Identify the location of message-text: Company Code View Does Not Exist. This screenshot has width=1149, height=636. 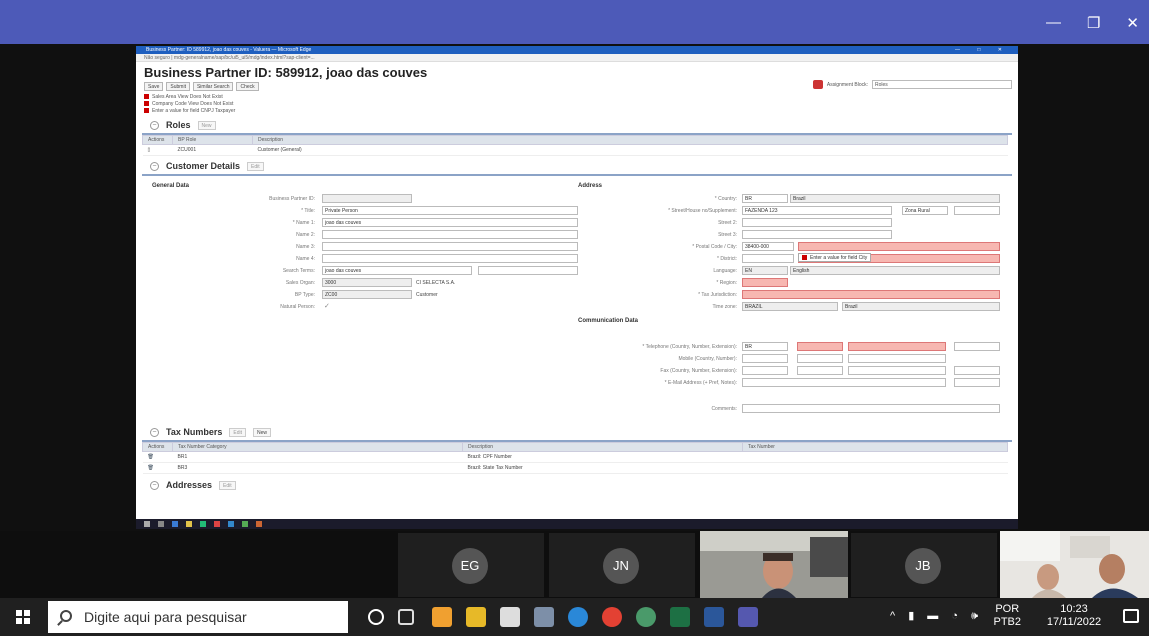
(192, 104).